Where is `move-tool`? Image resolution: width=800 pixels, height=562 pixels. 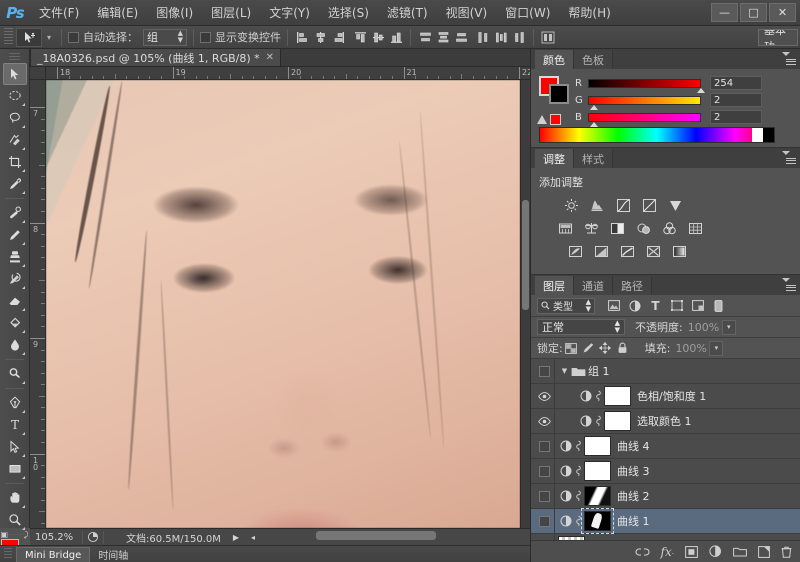
move-tool is located at coordinates (14, 74).